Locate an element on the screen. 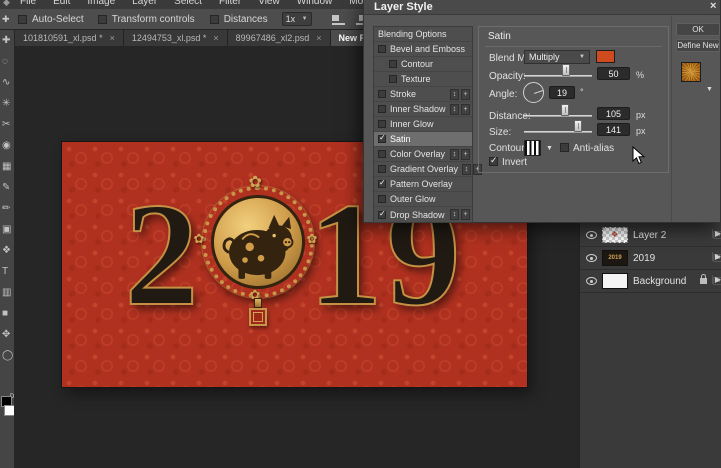 The width and height of the screenshot is (721, 468). transform-controls-option: Transform controls is located at coordinates (146, 19).